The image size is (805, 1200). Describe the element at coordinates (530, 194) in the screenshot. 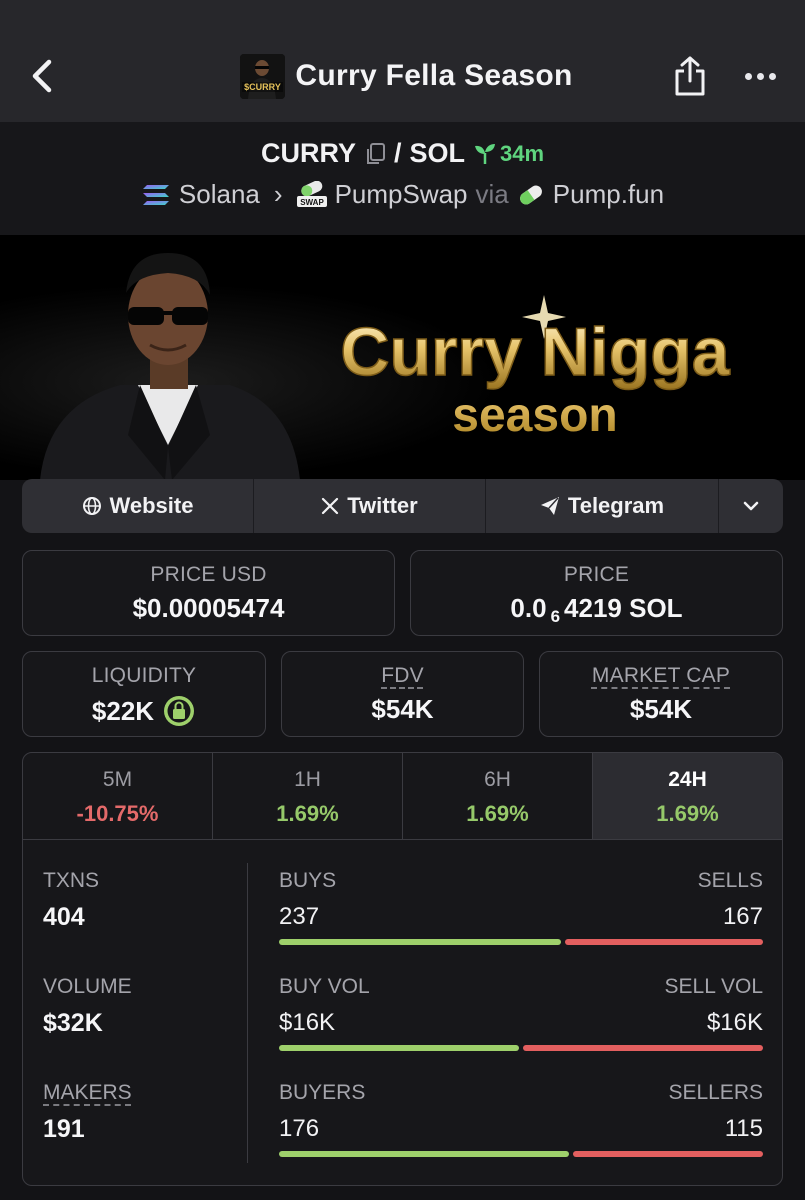

I see `pill-icon` at that location.